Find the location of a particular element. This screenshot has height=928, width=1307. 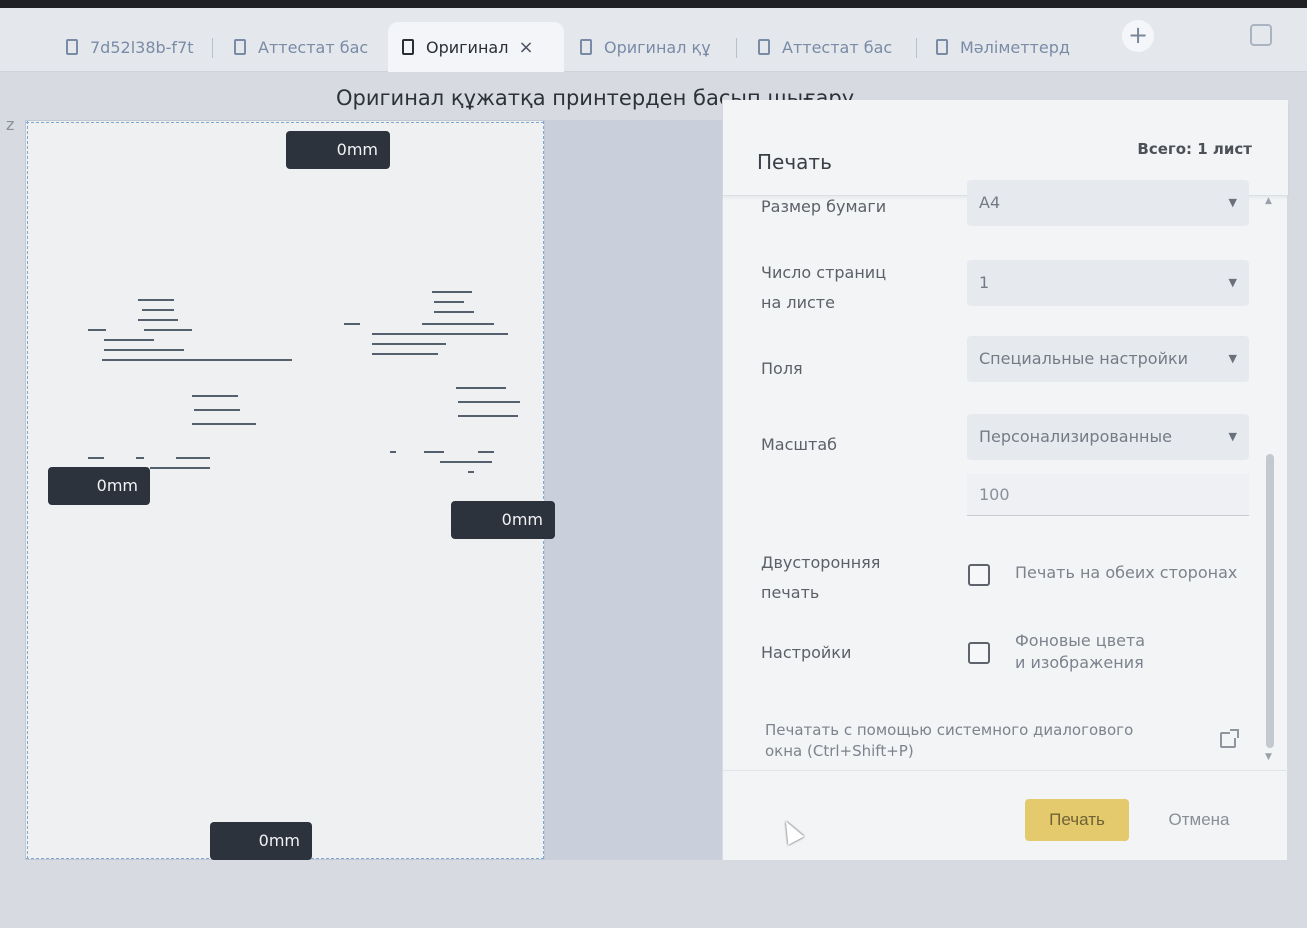

pages-per-sheet-label: Число страниц на листе is located at coordinates (824, 287).